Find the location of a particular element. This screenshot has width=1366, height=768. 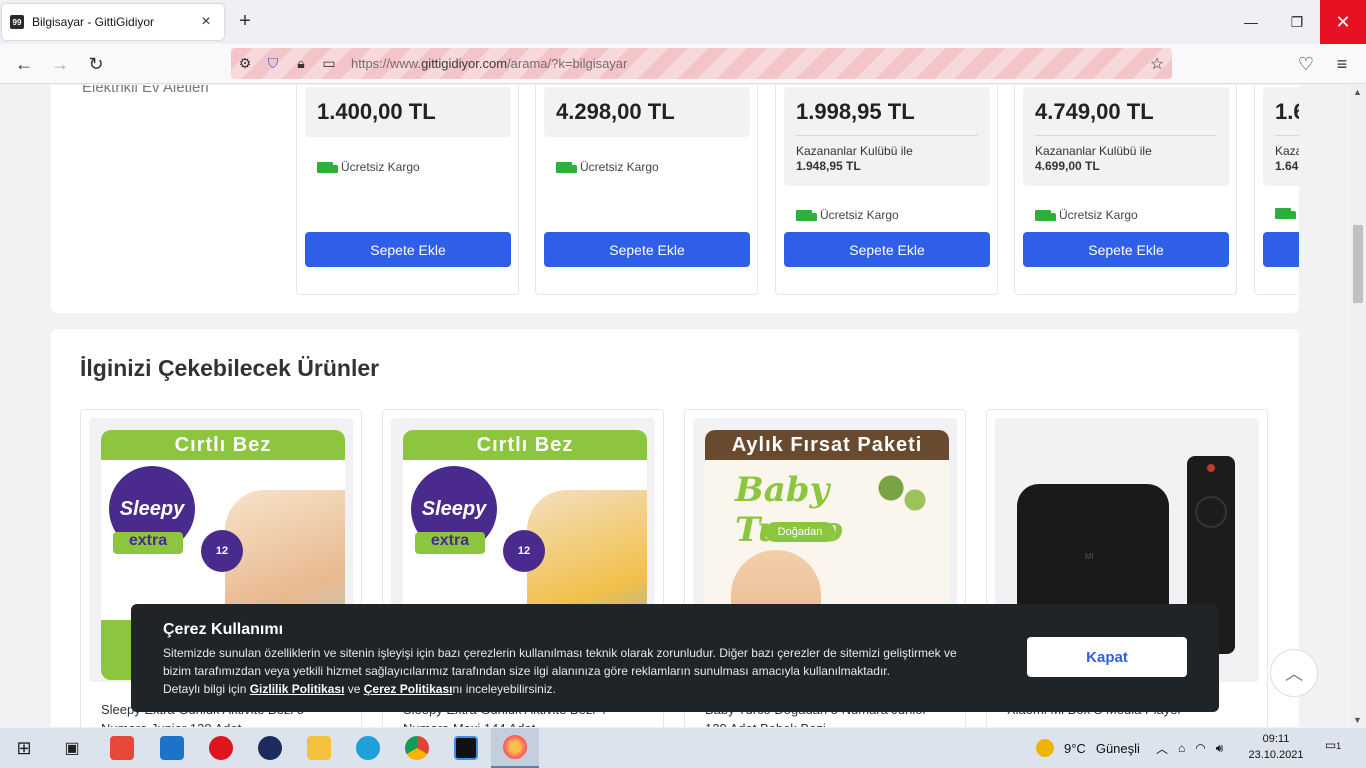

olive-branch-image is located at coordinates (899, 494).